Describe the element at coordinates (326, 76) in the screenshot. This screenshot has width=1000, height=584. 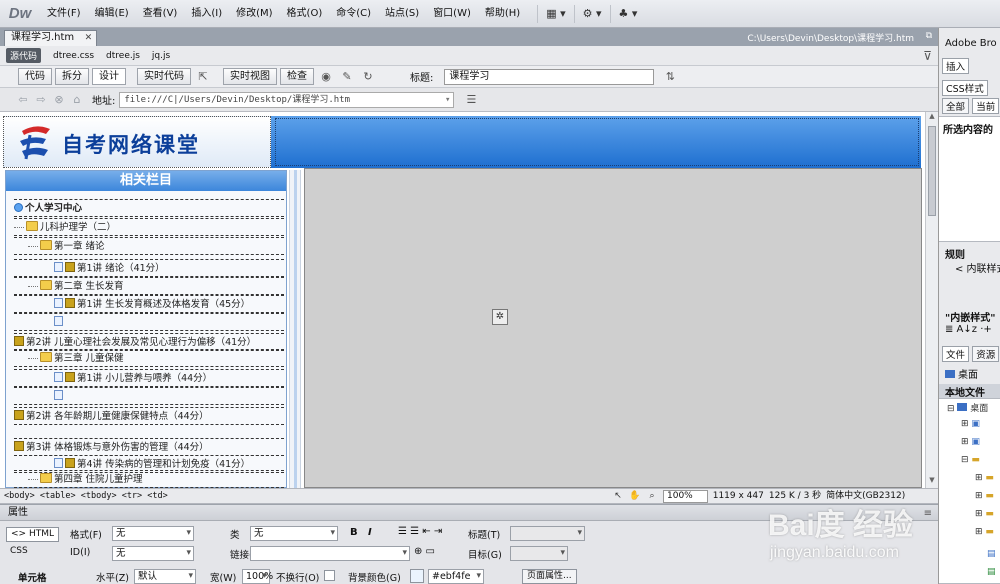
I see `browser-icon: ◉` at that location.